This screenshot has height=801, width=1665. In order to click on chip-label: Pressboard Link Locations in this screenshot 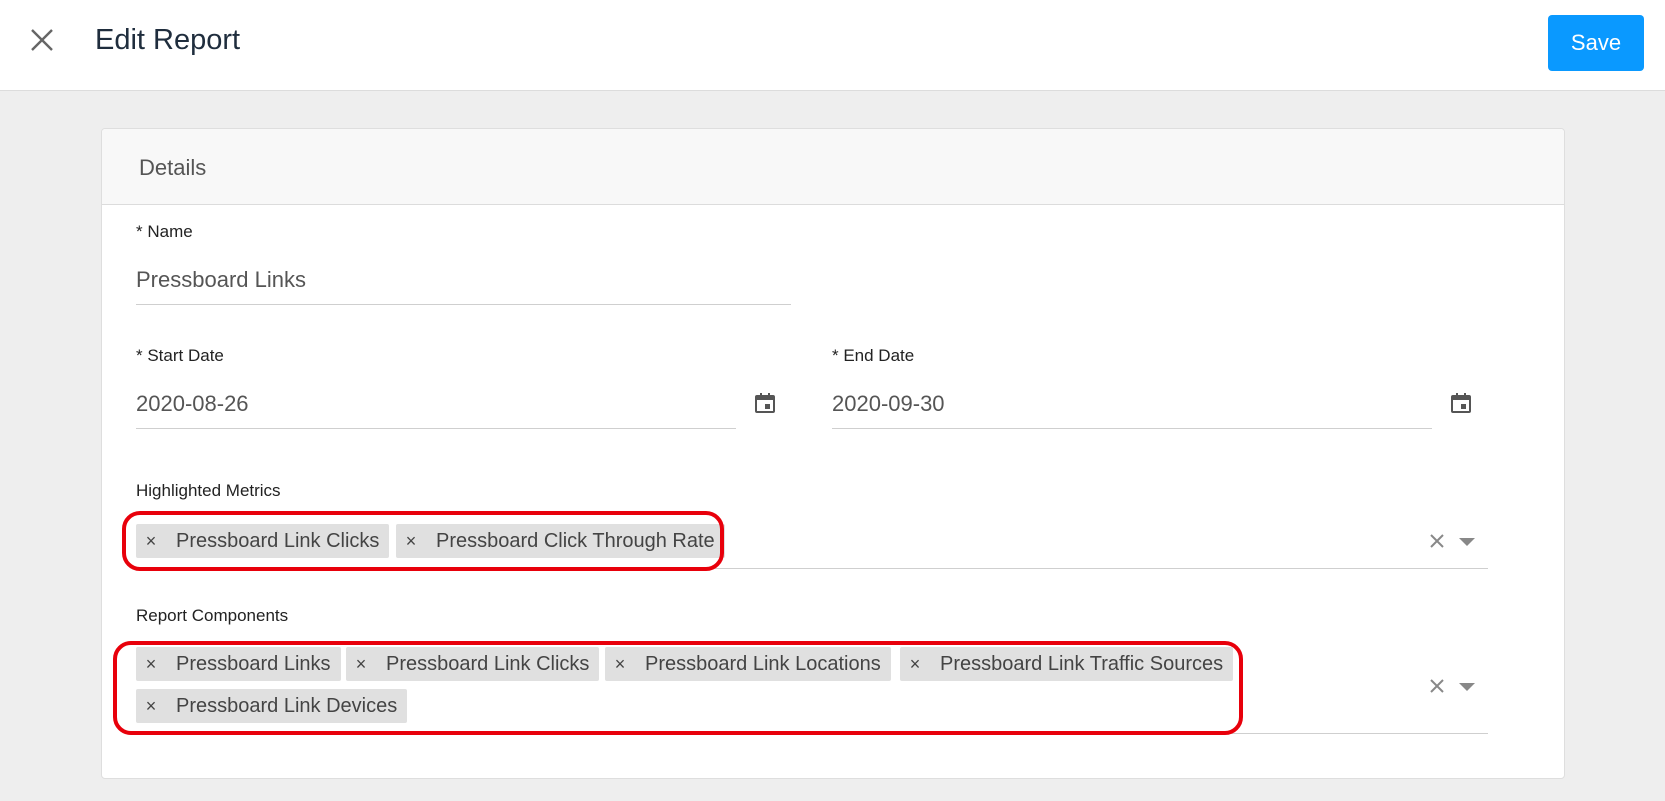, I will do `click(763, 663)`.